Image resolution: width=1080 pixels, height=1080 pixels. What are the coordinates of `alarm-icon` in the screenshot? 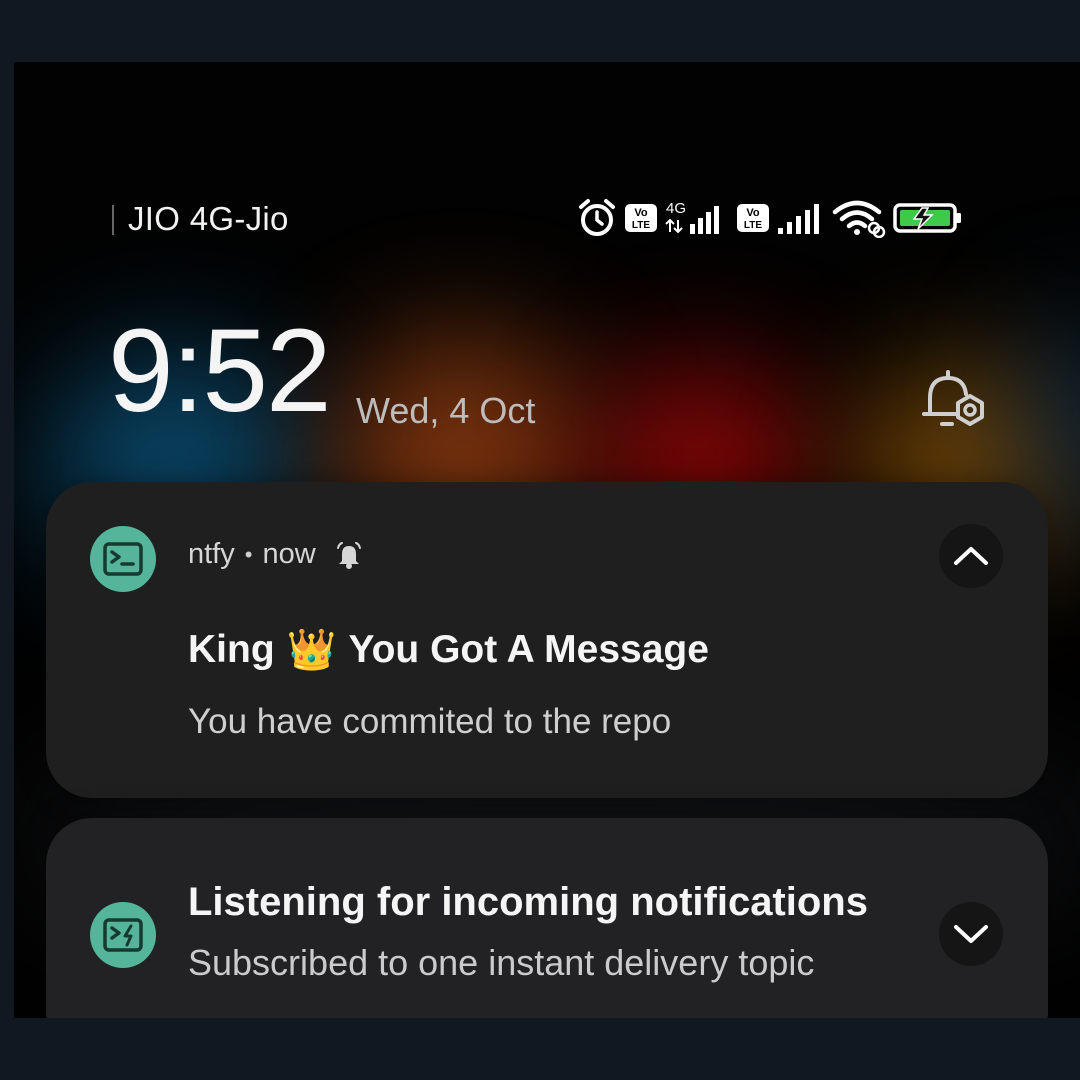 It's located at (597, 217).